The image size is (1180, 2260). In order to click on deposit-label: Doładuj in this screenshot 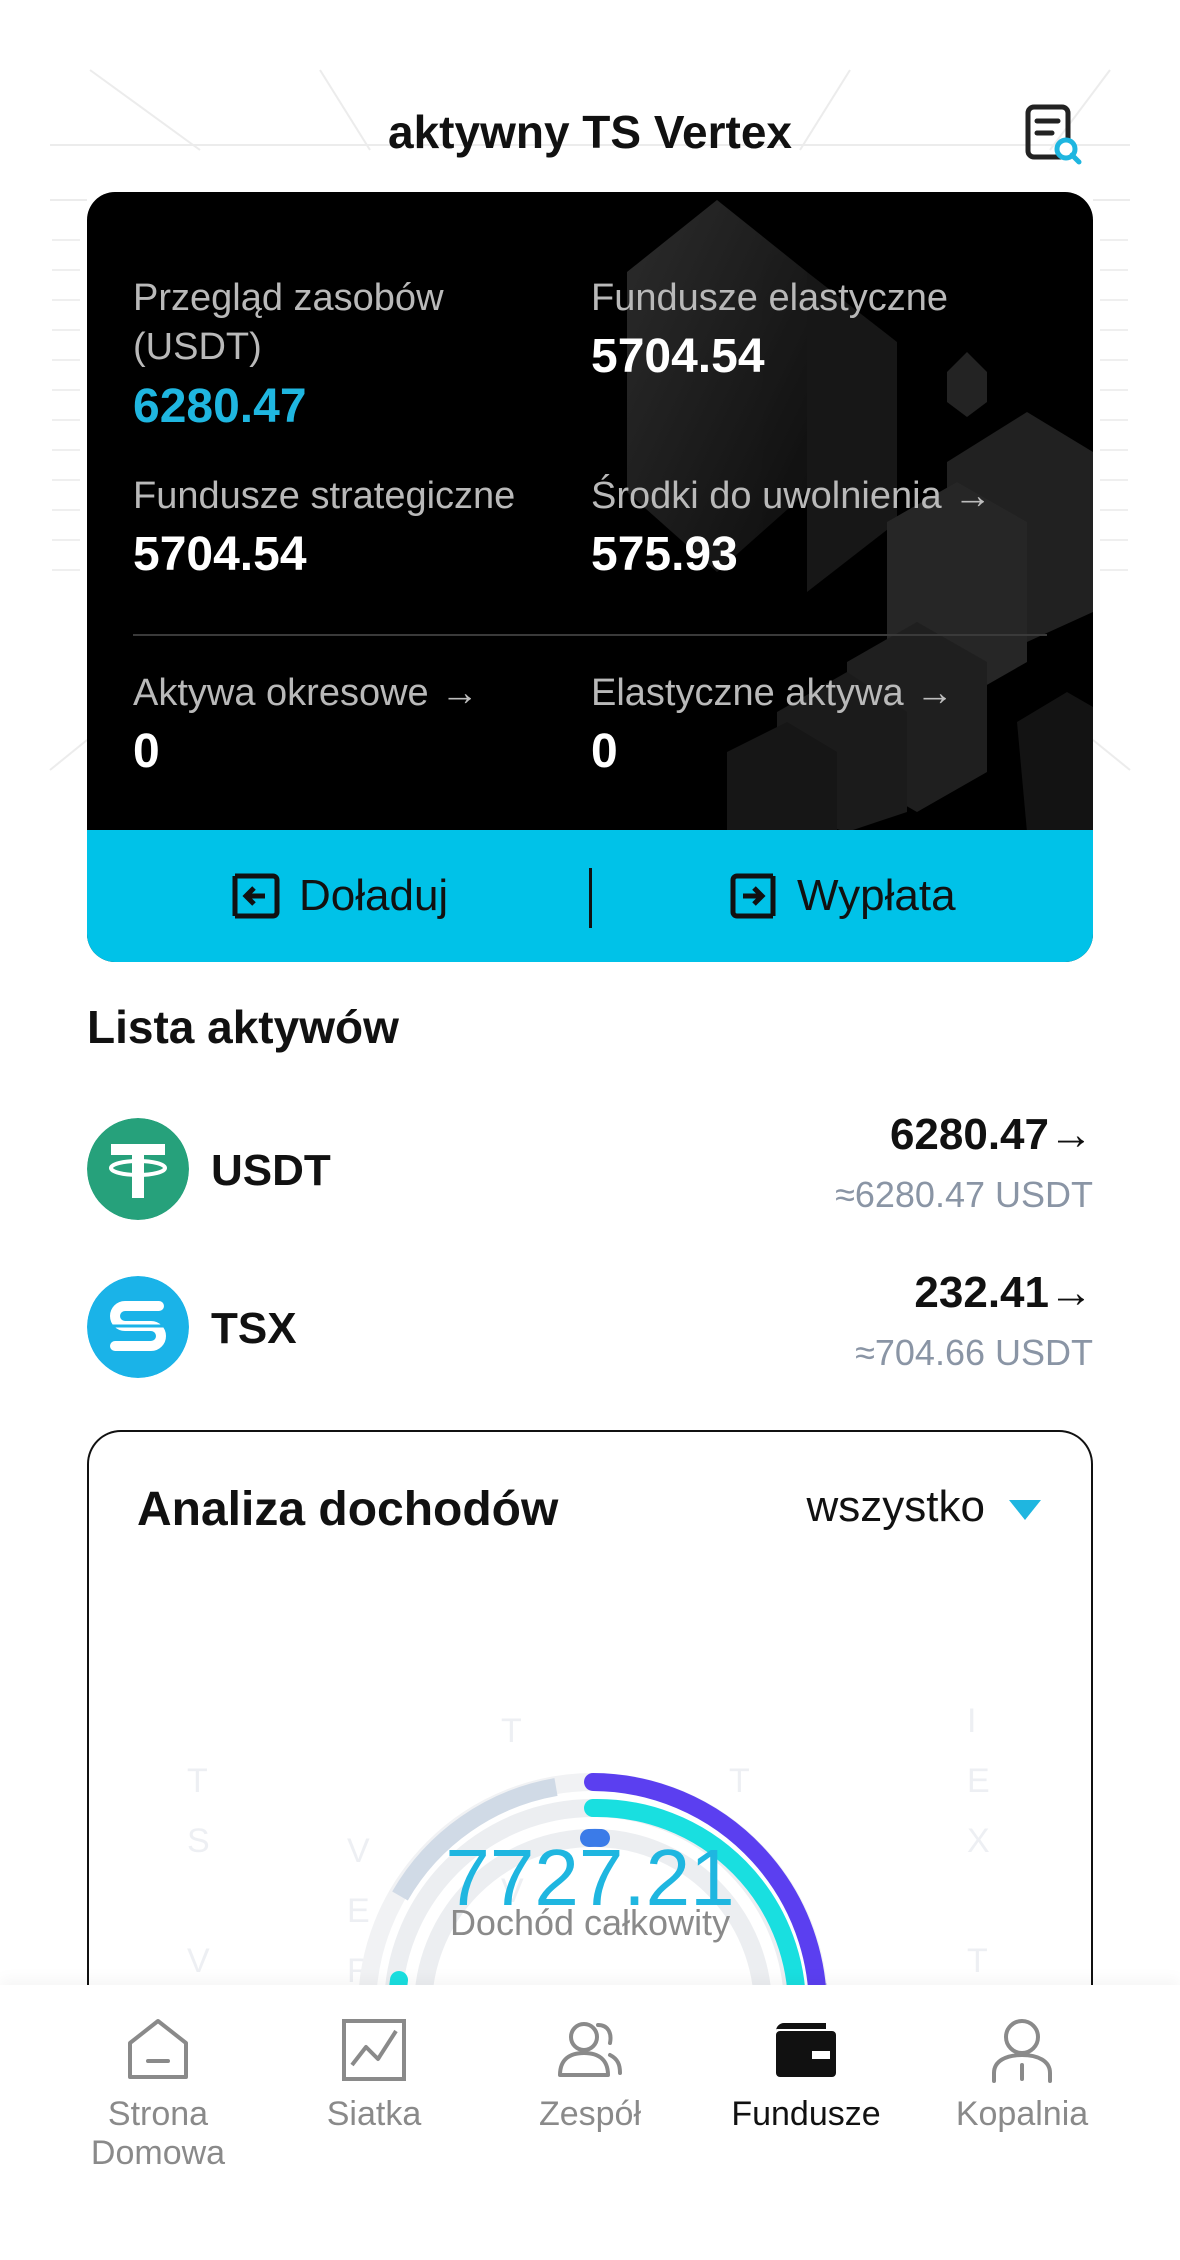, I will do `click(374, 895)`.